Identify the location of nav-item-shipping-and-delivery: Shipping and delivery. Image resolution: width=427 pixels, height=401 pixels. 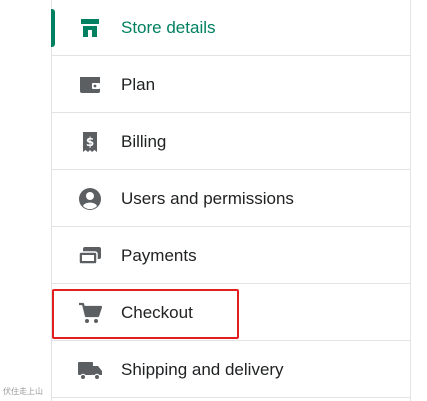
(231, 370).